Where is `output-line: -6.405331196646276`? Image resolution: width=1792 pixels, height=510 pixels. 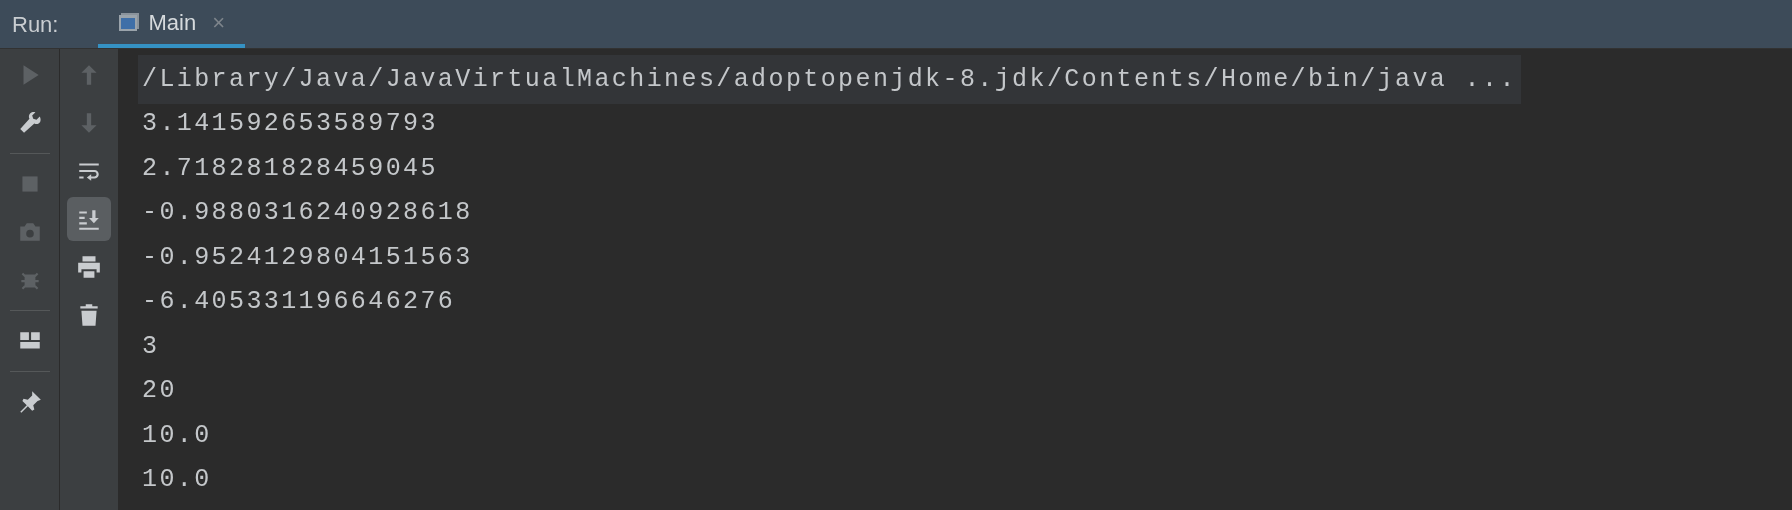
output-line: -6.405331196646276 is located at coordinates (299, 302).